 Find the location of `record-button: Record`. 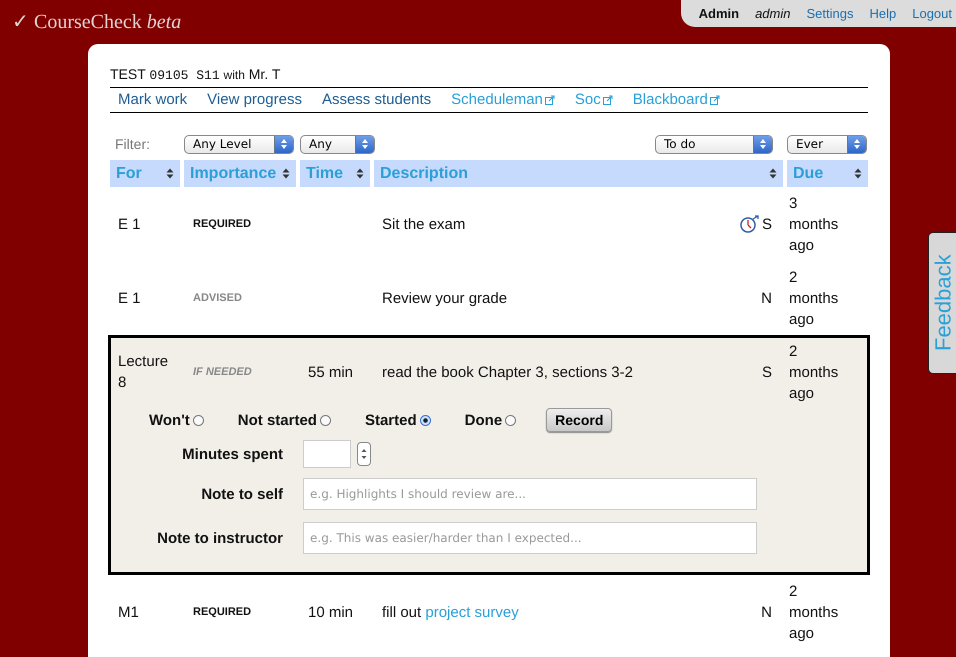

record-button: Record is located at coordinates (579, 420).